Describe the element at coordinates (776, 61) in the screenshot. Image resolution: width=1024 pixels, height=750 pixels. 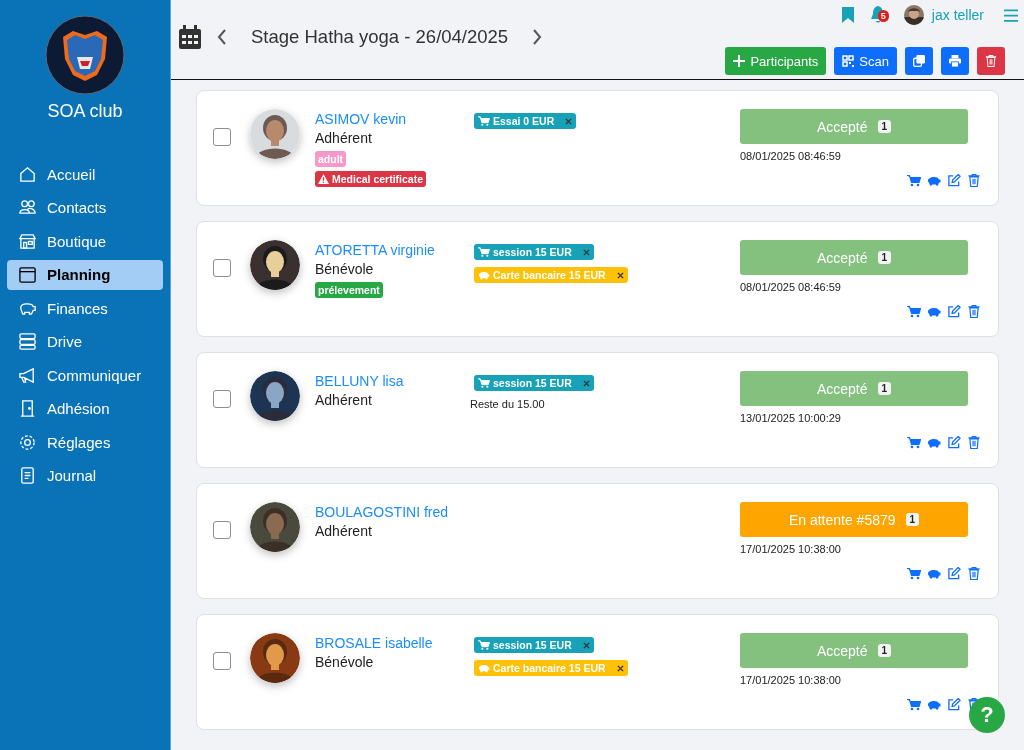
I see `participants-button: Participants` at that location.